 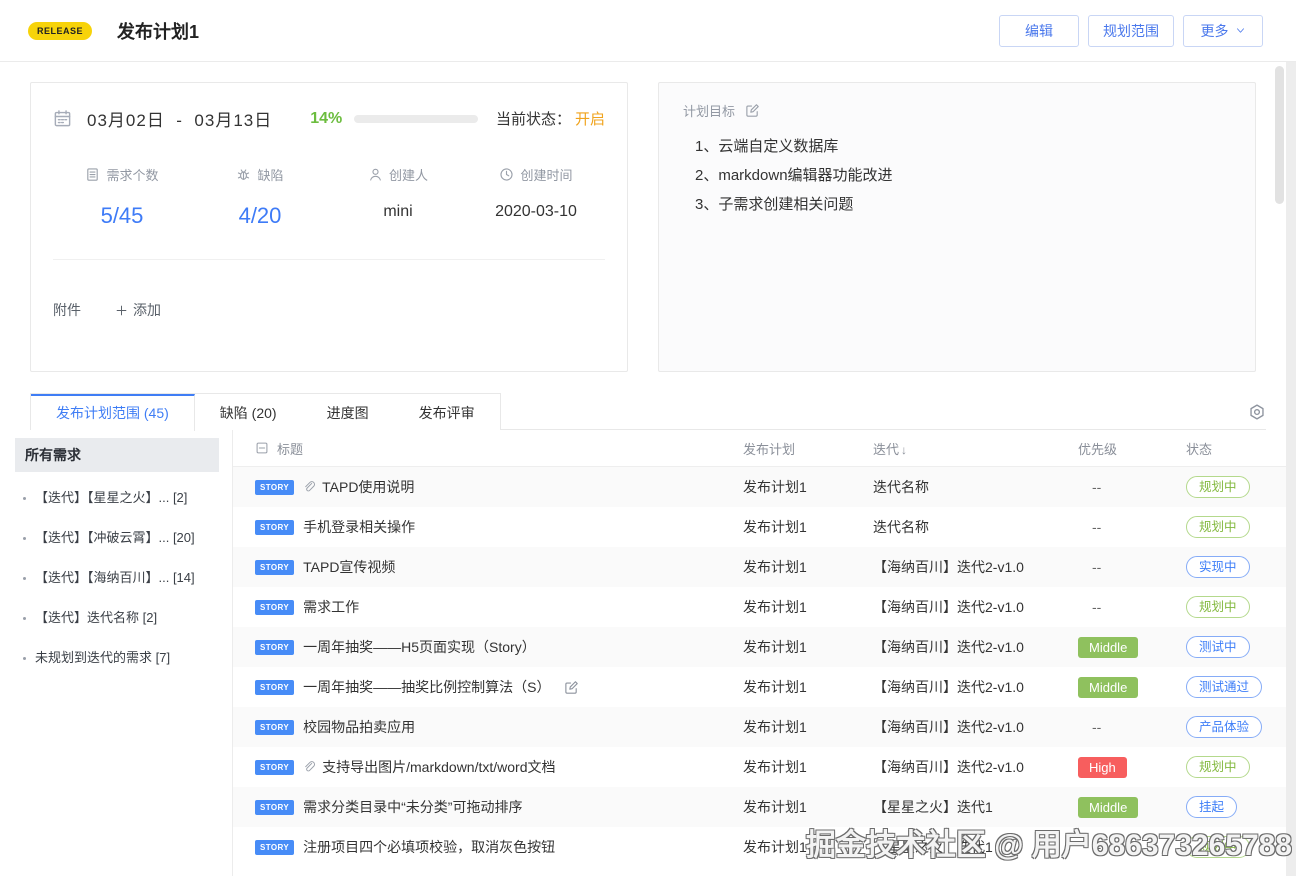 What do you see at coordinates (975, 448) in the screenshot?
I see `column-iteration: 迭代 ↓` at bounding box center [975, 448].